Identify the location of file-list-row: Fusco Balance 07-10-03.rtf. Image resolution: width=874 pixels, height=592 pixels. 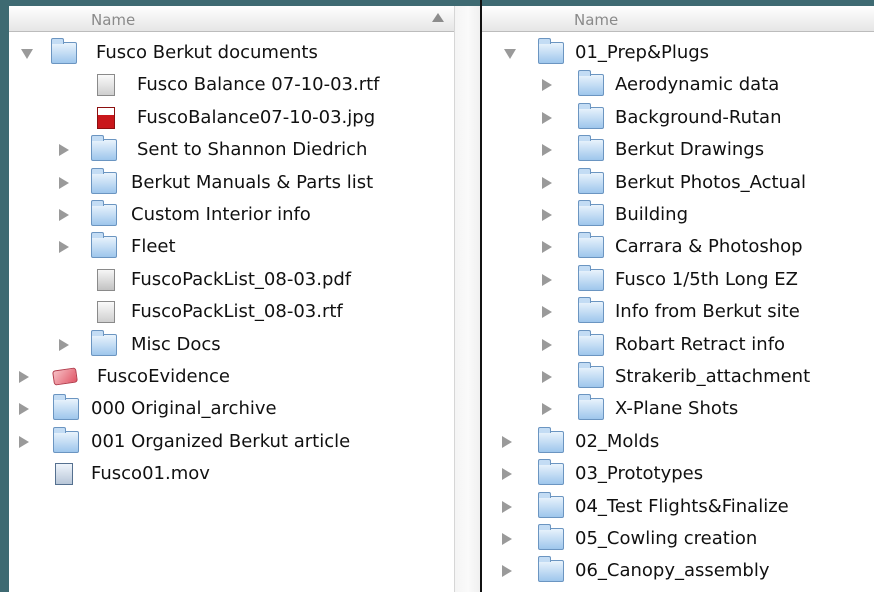
(231, 86).